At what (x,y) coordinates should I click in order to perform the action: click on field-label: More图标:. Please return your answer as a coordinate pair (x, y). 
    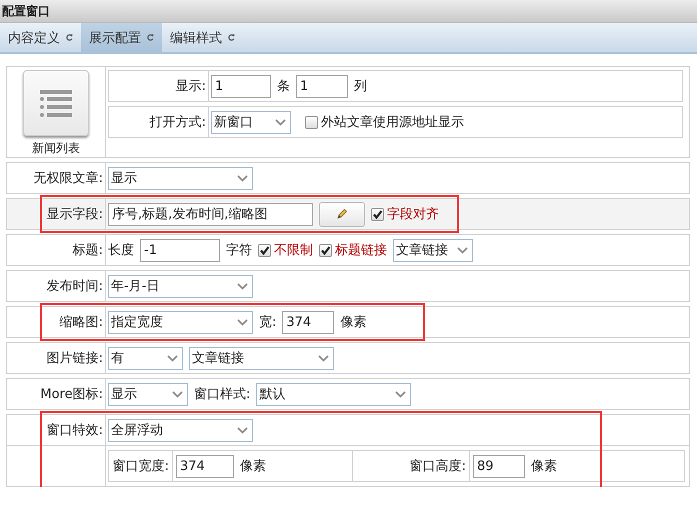
    Looking at the image, I should click on (71, 394).